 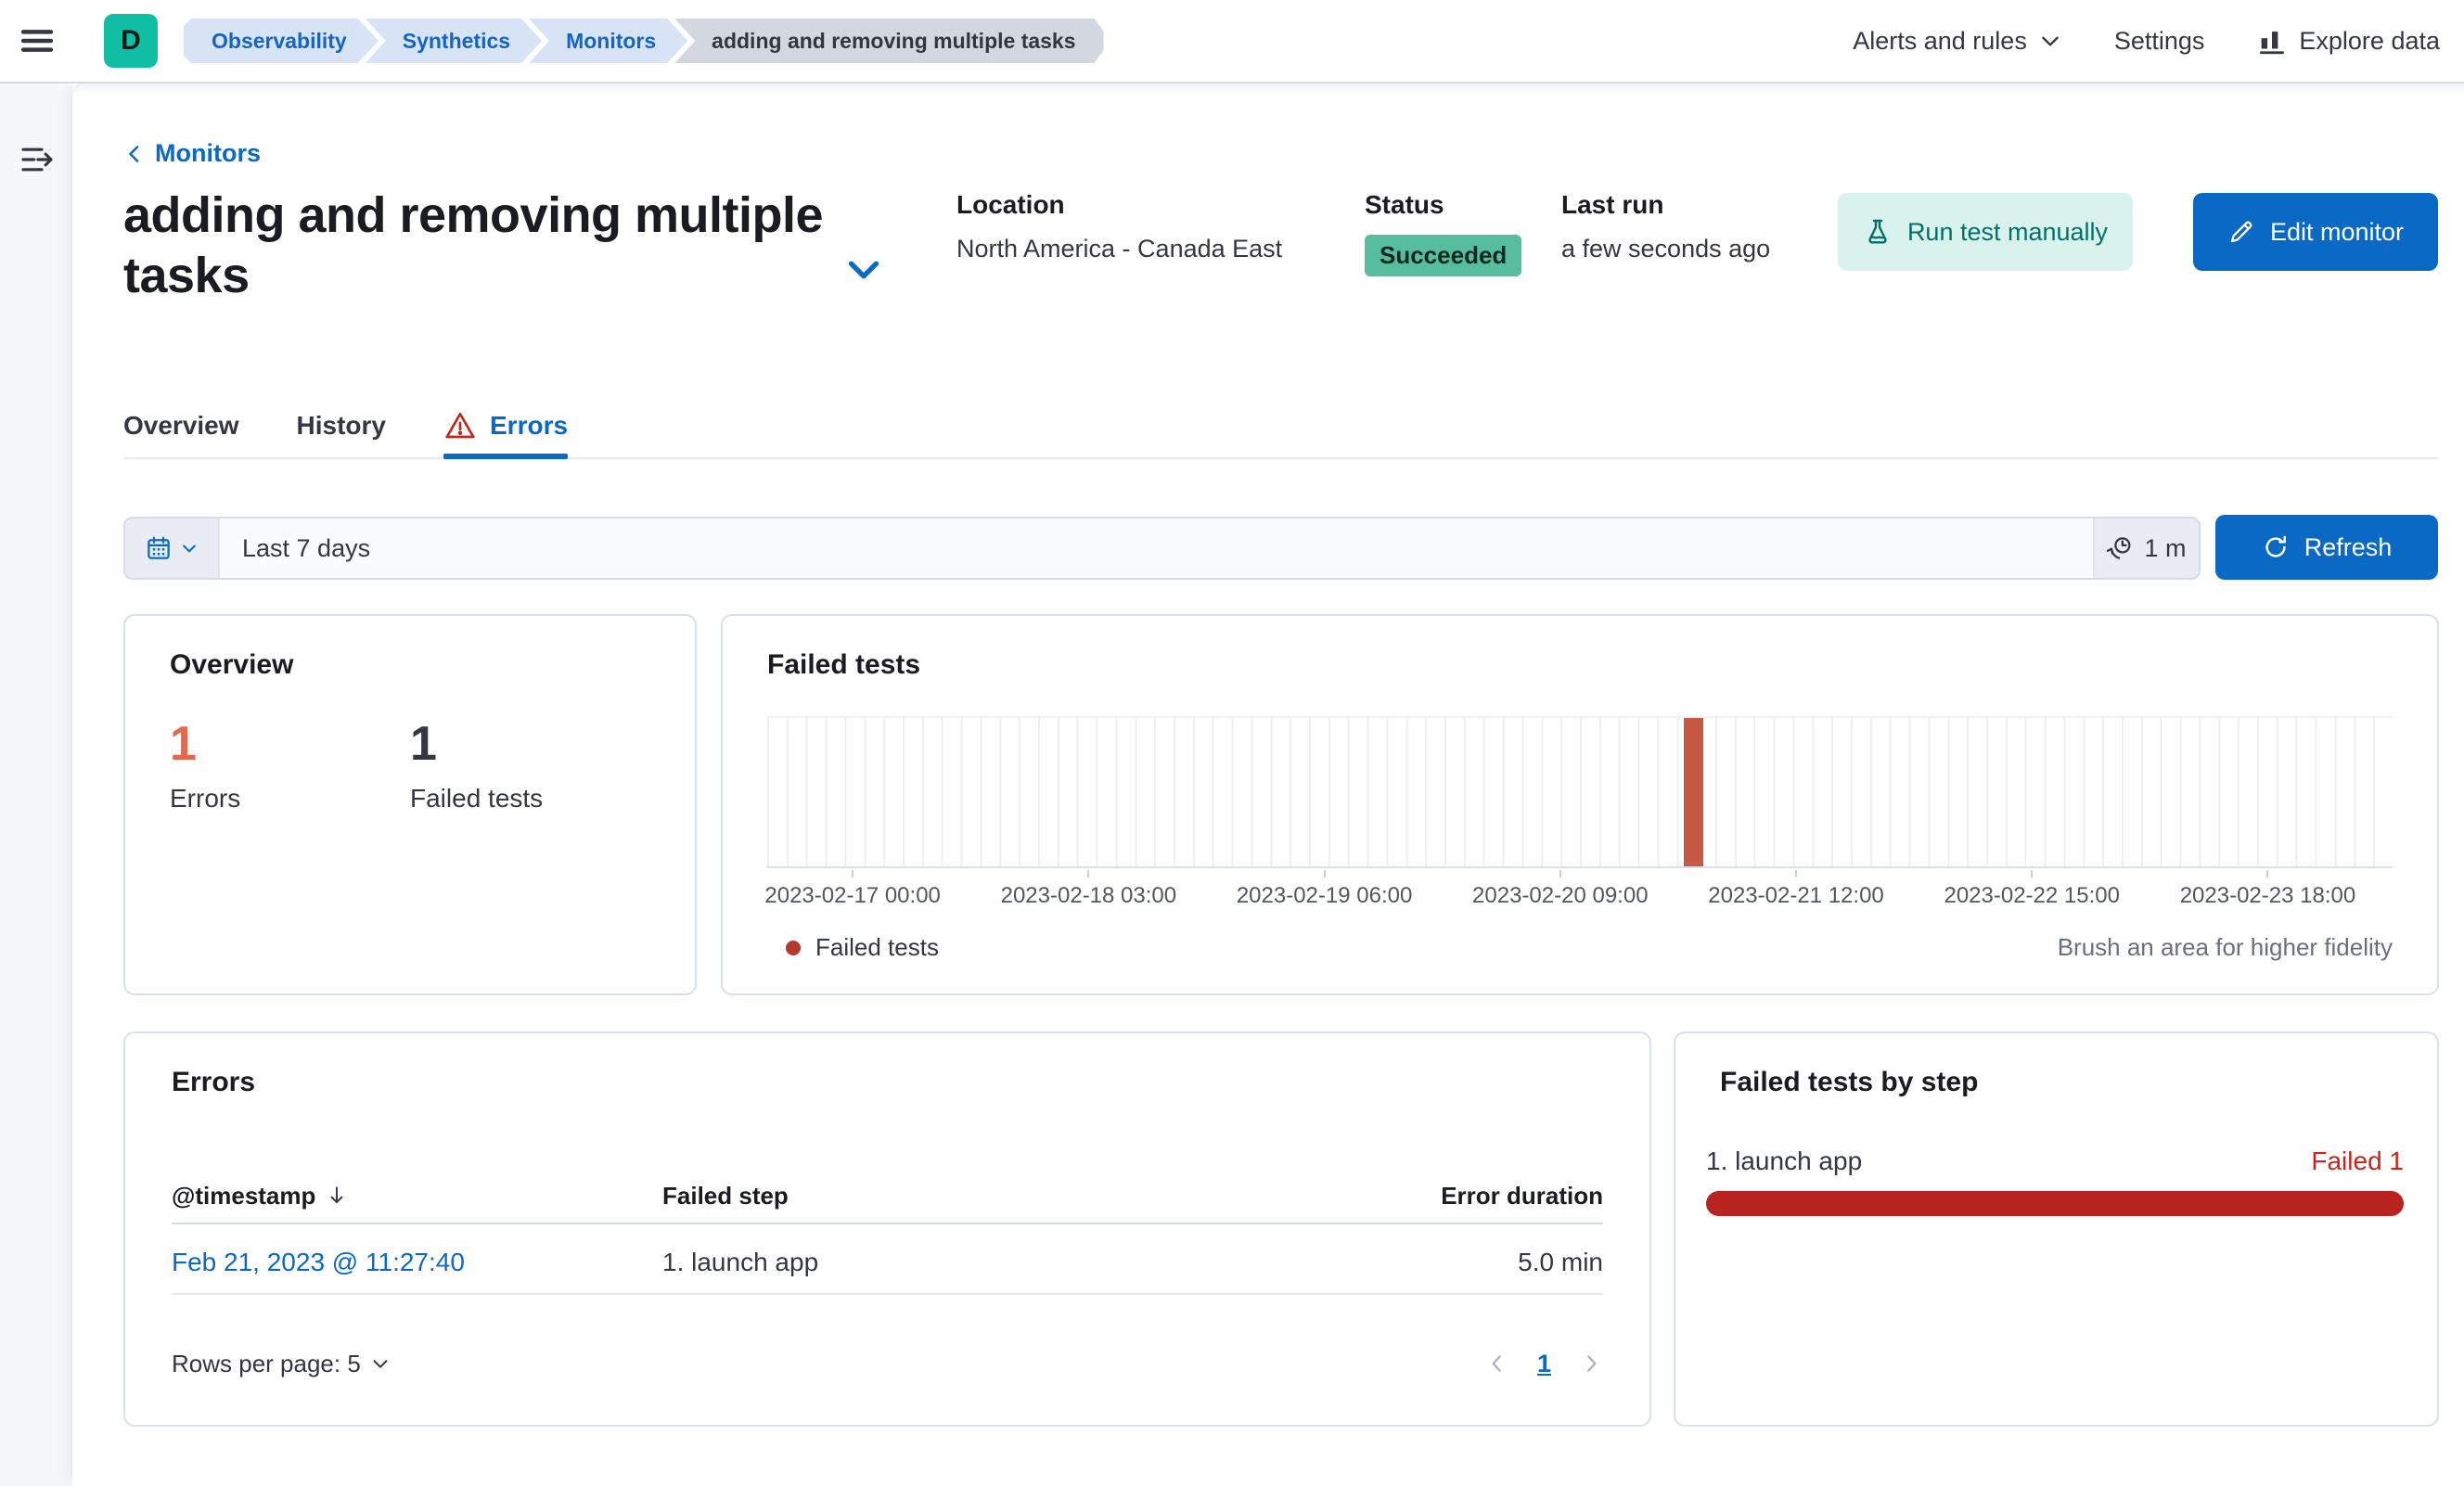 What do you see at coordinates (2348, 547) in the screenshot?
I see `refresh-button-label: Refresh` at bounding box center [2348, 547].